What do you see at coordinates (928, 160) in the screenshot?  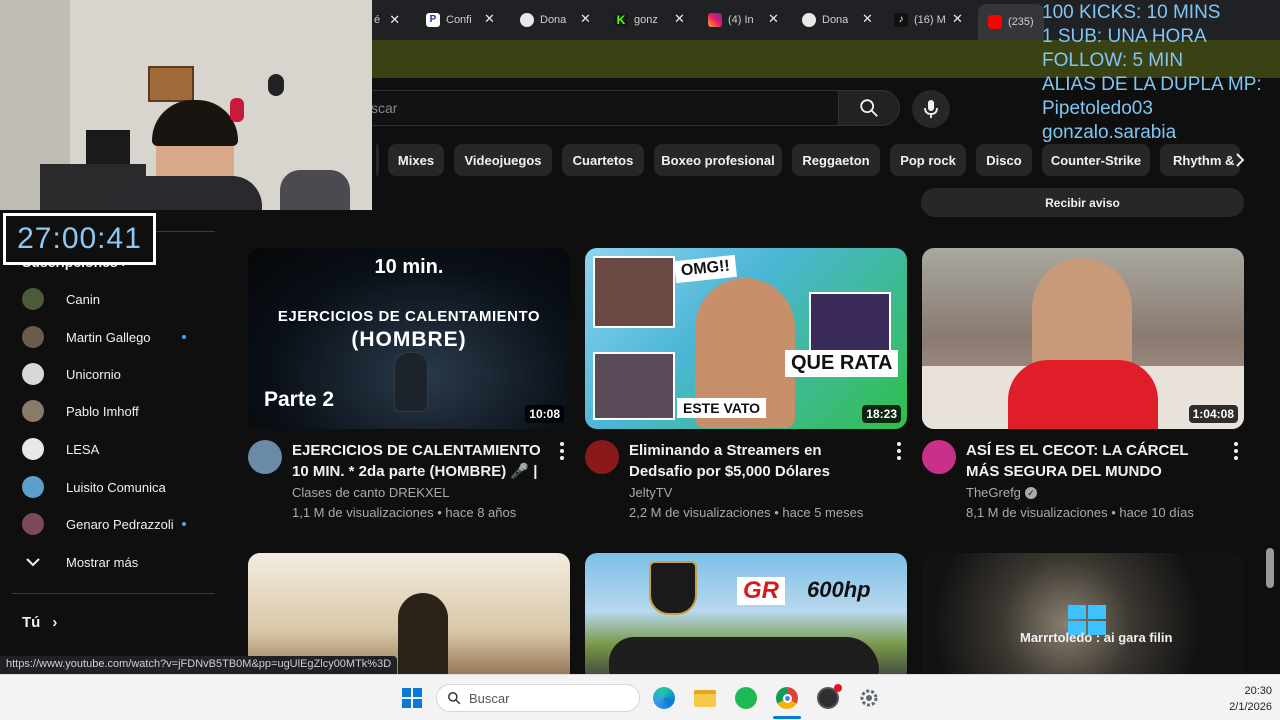 I see `chip-pop-rock: Pop rock` at bounding box center [928, 160].